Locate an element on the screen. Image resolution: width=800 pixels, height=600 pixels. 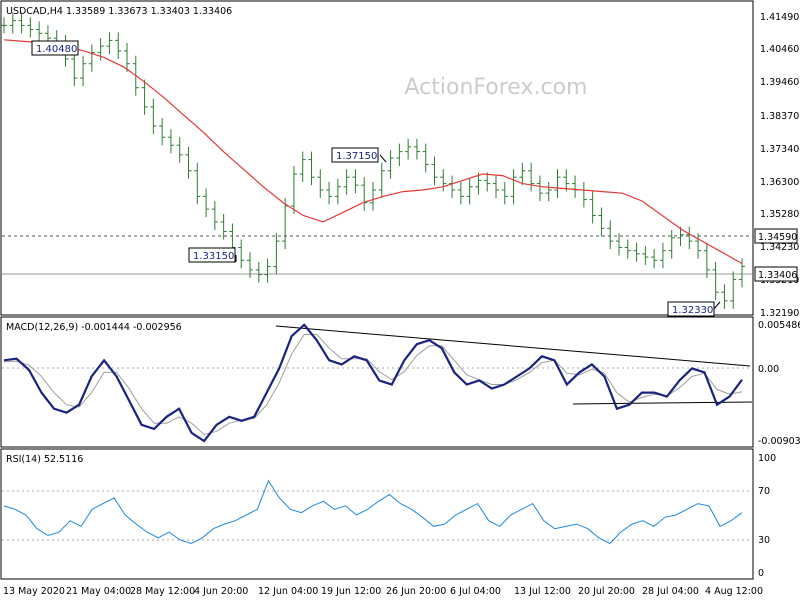
annotation-high-label: 1.40480 is located at coordinates (56, 49).